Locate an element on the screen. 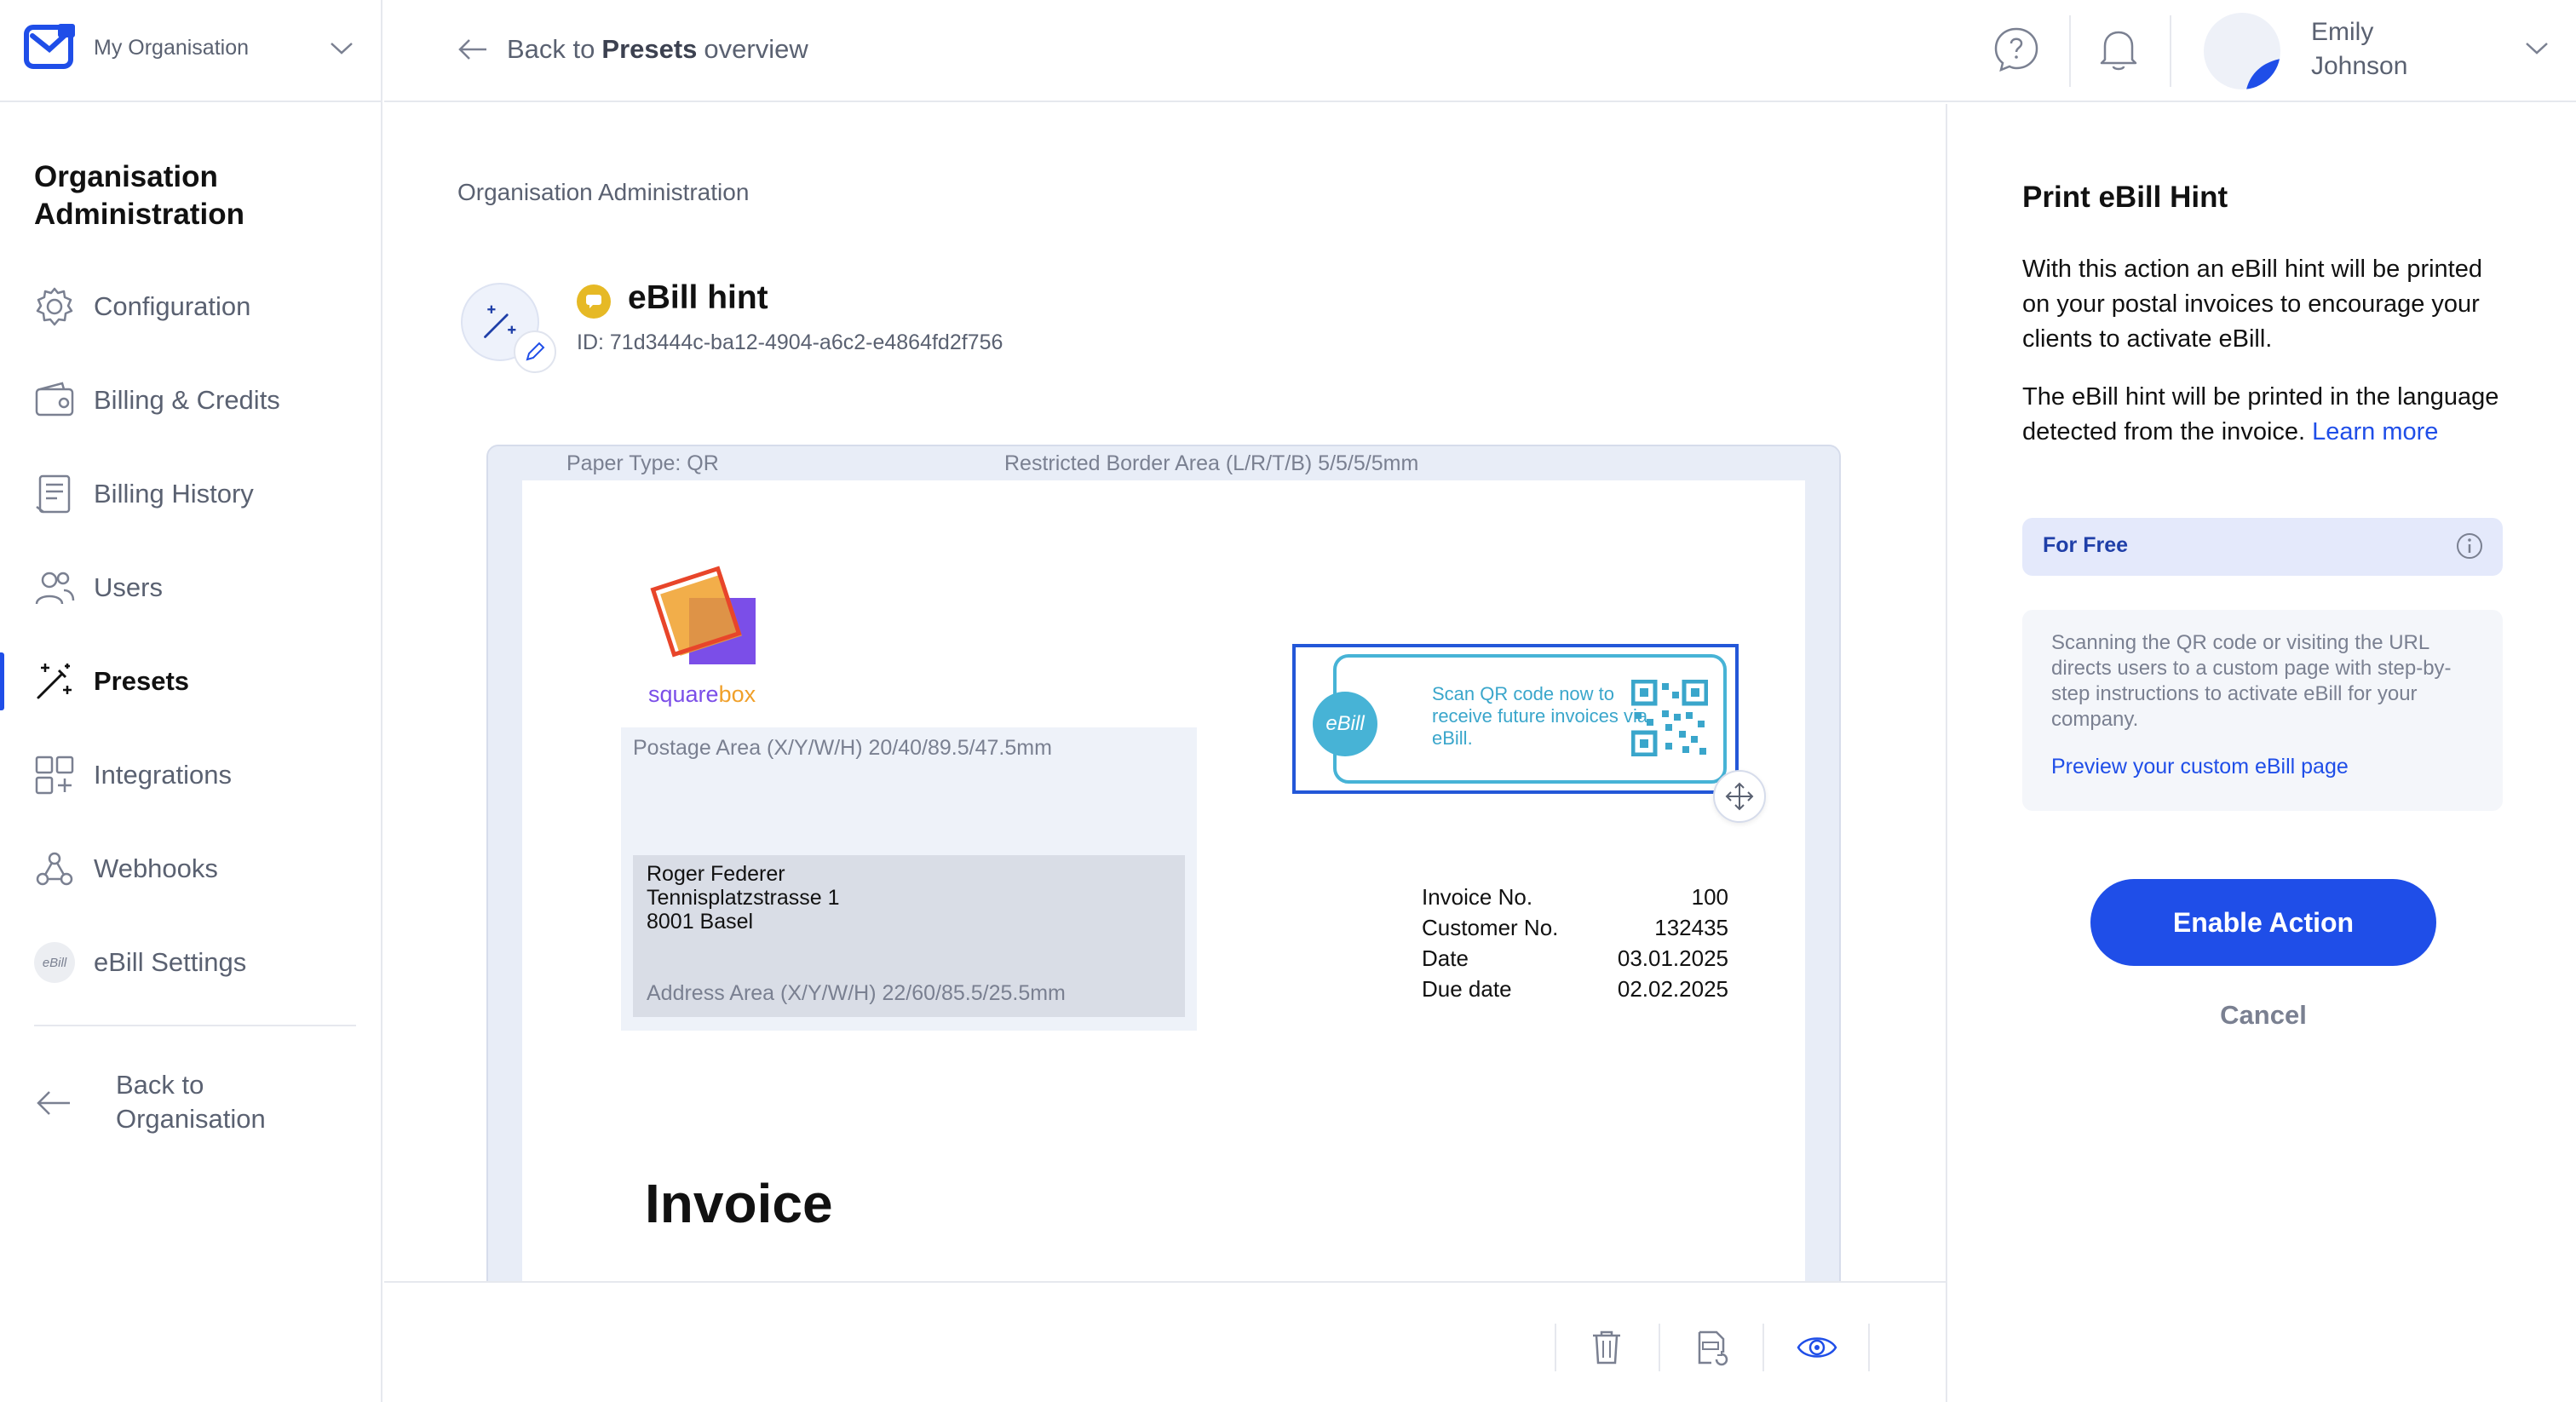 The width and height of the screenshot is (2576, 1402). organisation-switcher: My Organisation is located at coordinates (191, 51).